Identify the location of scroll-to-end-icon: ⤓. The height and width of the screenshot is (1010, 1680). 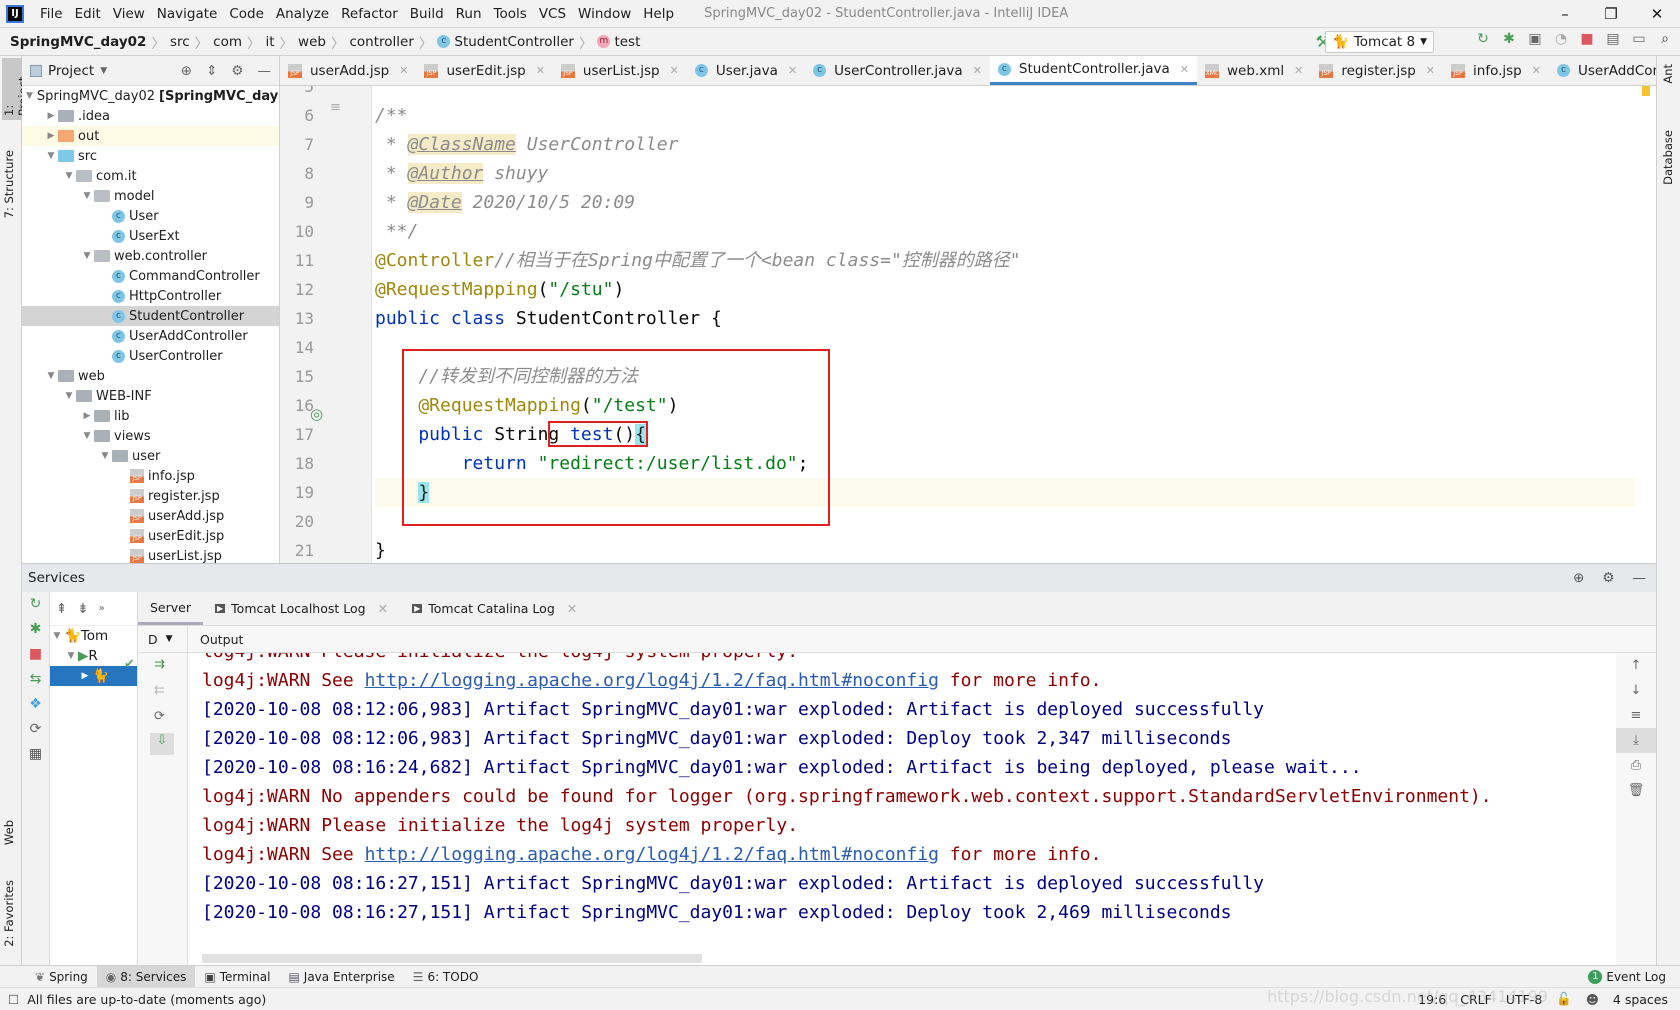
(1636, 740).